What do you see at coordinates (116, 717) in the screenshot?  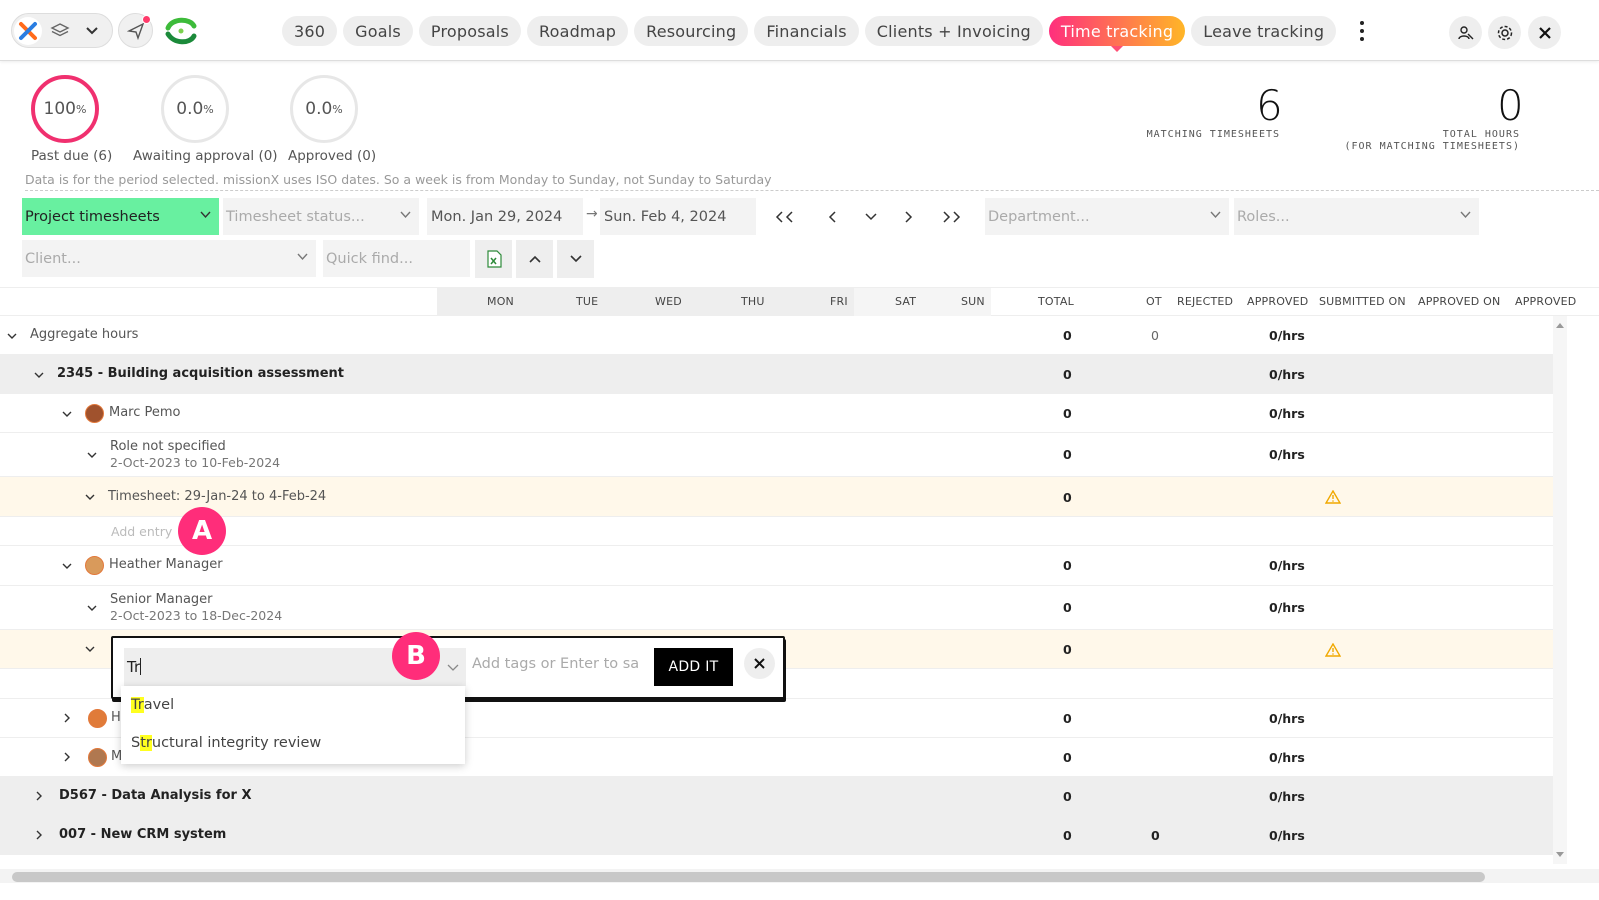 I see `person-name: H` at bounding box center [116, 717].